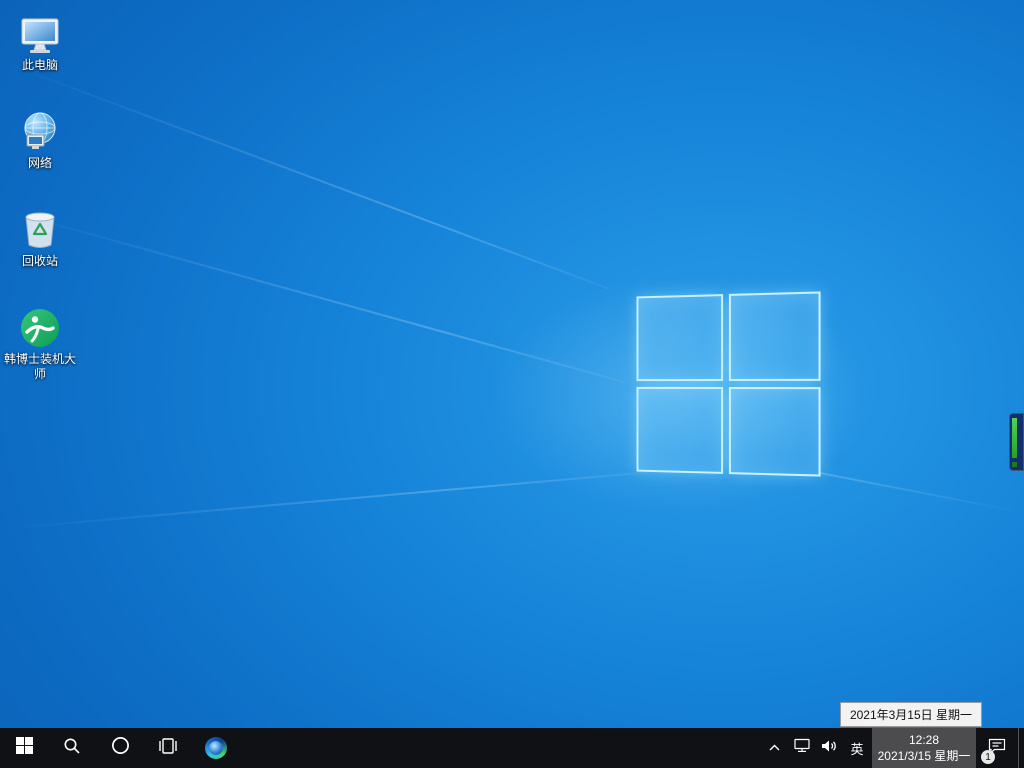 This screenshot has height=768, width=1024. I want to click on tray-expand-button, so click(774, 748).